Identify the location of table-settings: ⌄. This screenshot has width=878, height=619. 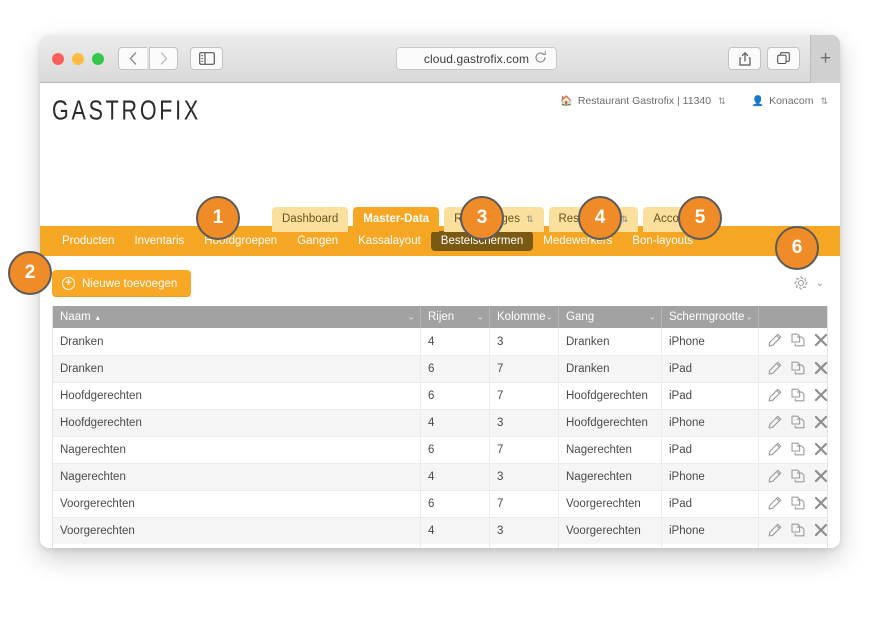
(808, 283).